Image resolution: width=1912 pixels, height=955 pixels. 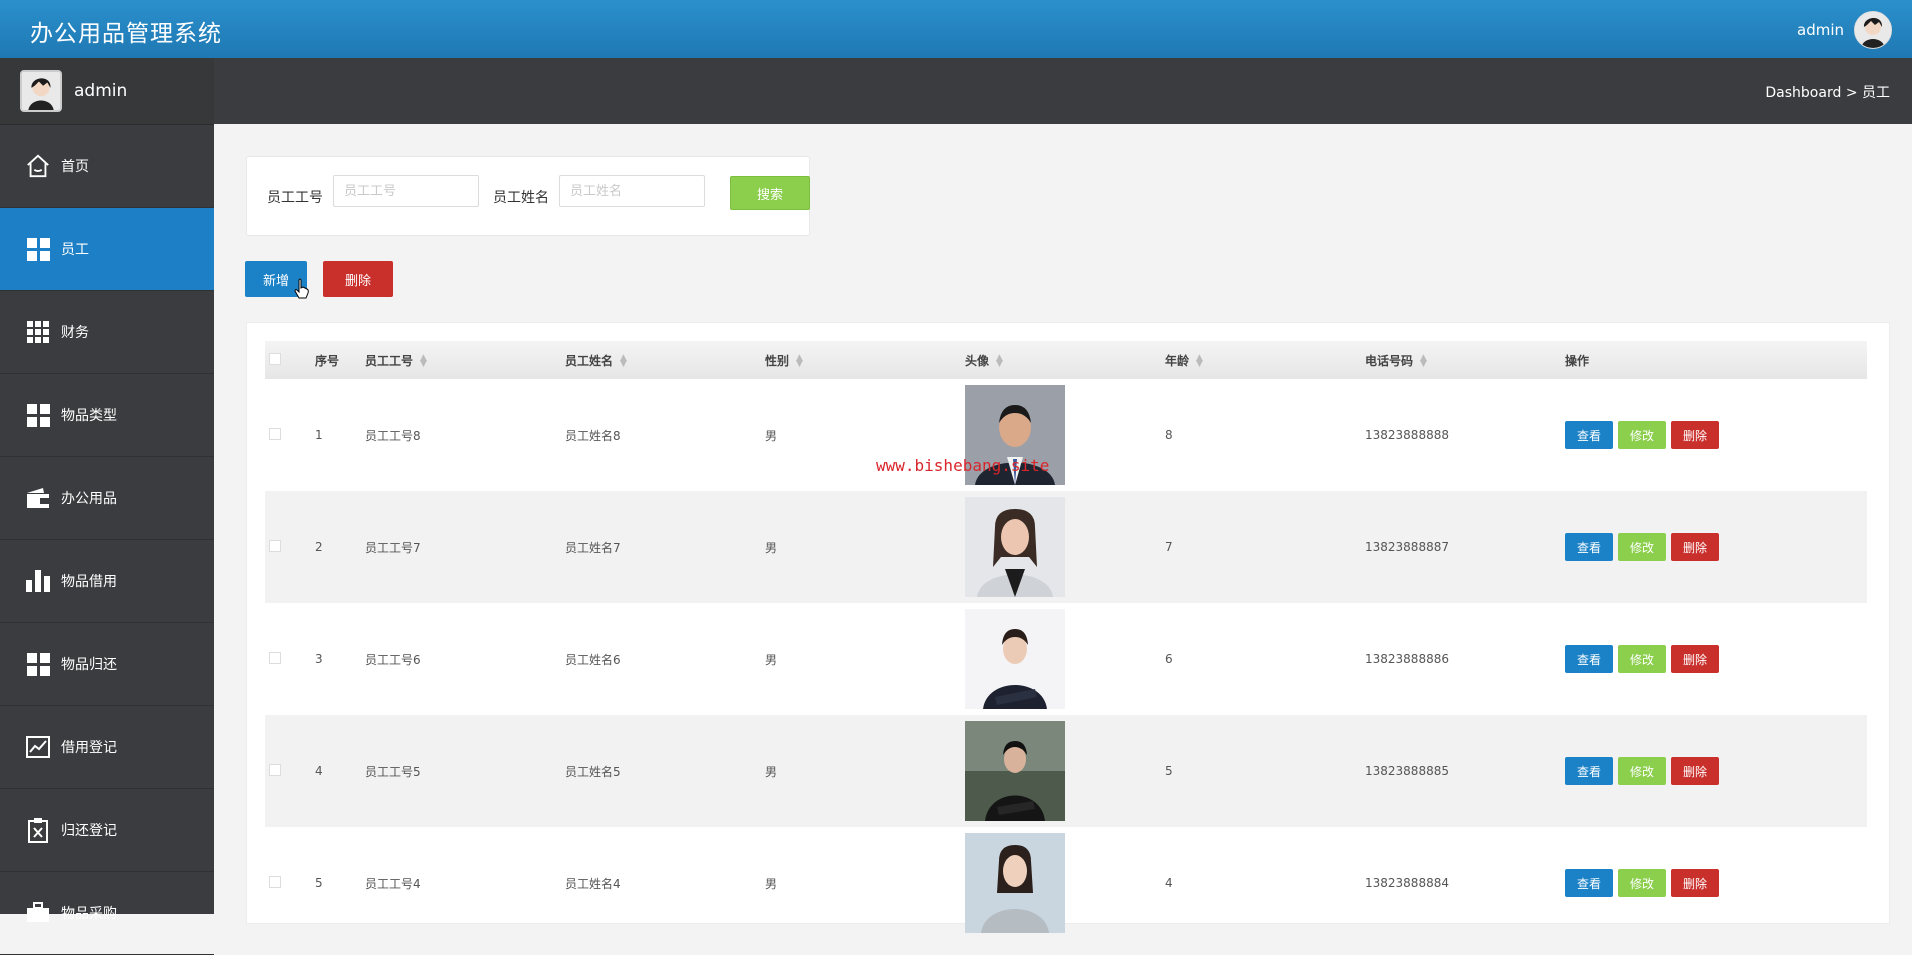 What do you see at coordinates (75, 167) in the screenshot?
I see `sidebar-item-label: 首页` at bounding box center [75, 167].